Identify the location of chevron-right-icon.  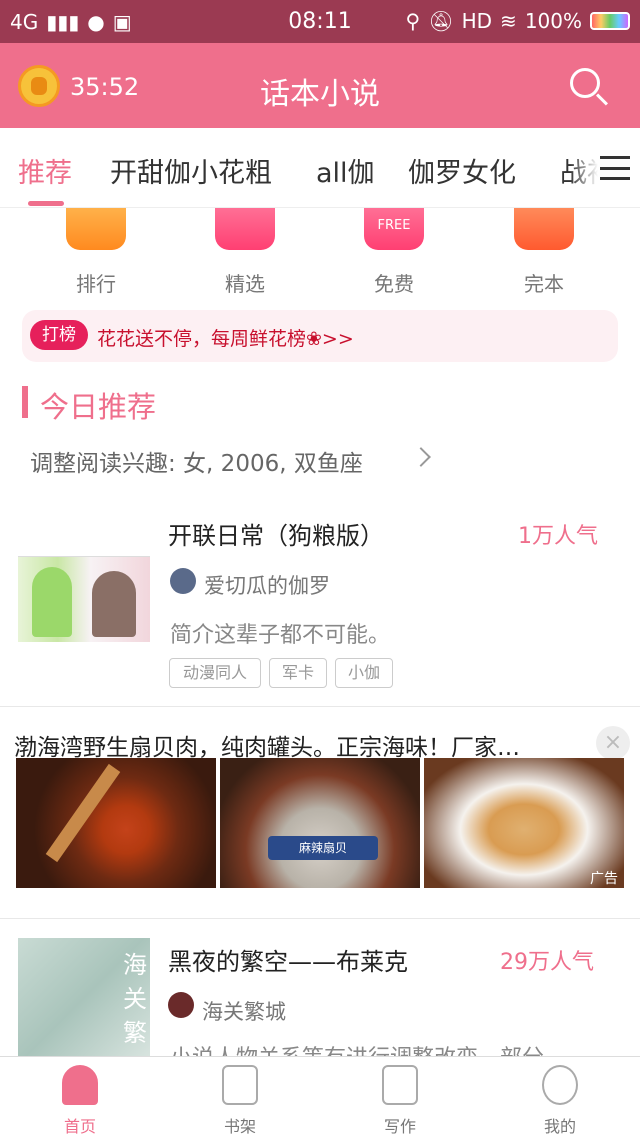
(421, 457).